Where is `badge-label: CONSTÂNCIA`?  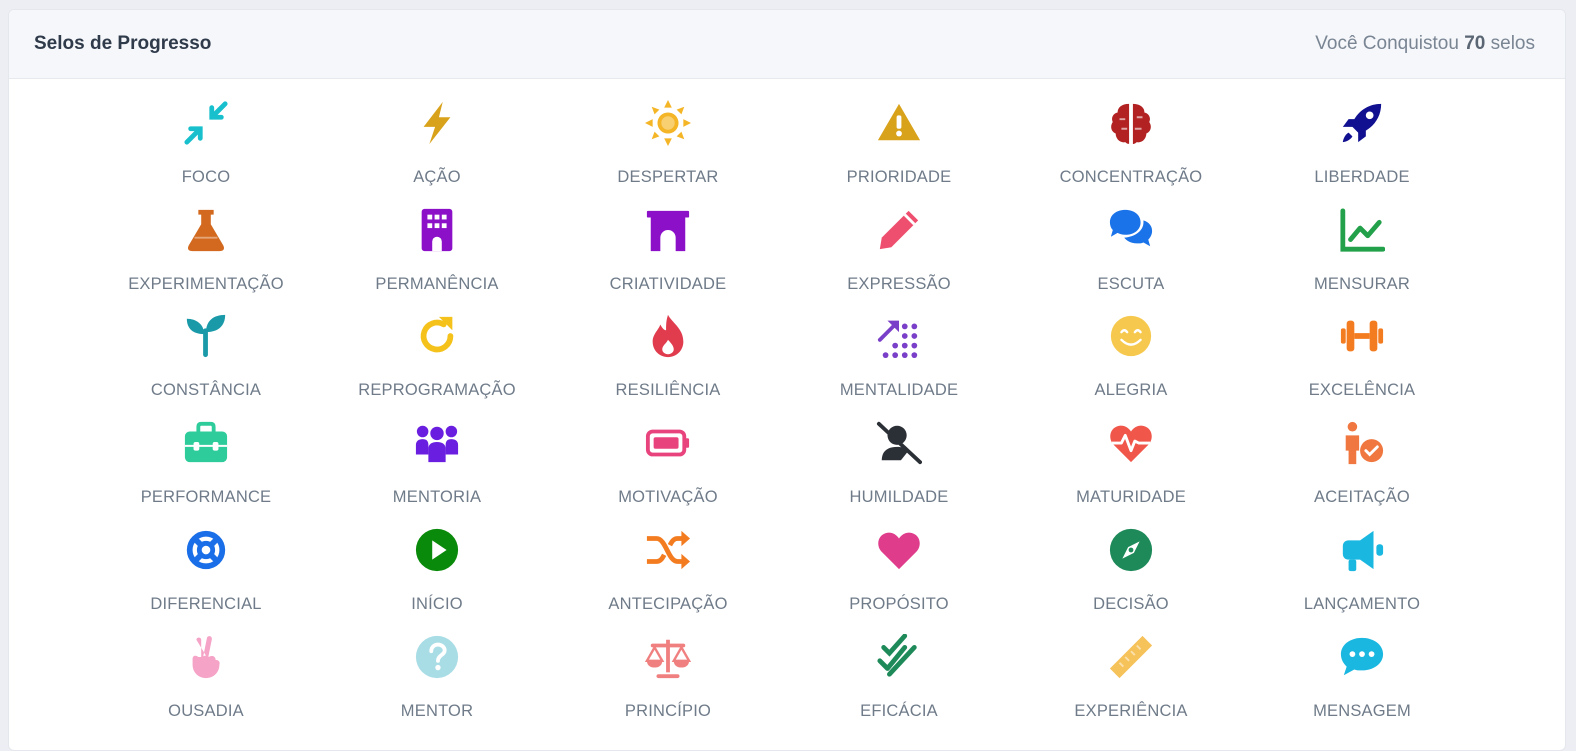
badge-label: CONSTÂNCIA is located at coordinates (206, 390).